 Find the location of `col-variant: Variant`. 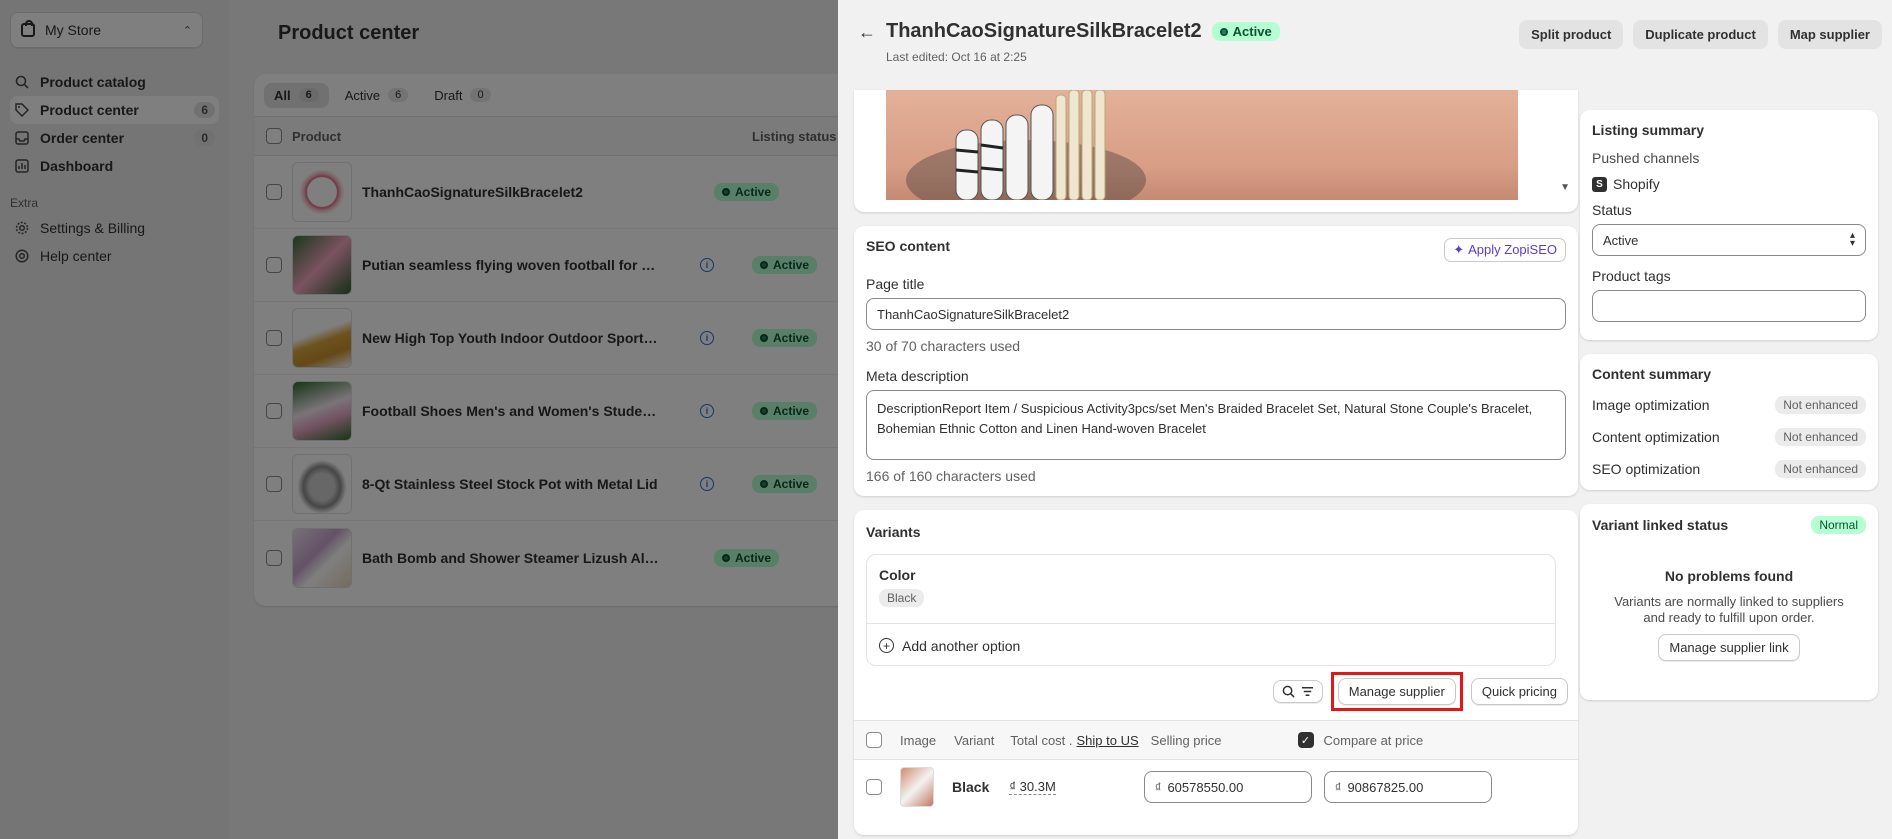

col-variant: Variant is located at coordinates (974, 740).